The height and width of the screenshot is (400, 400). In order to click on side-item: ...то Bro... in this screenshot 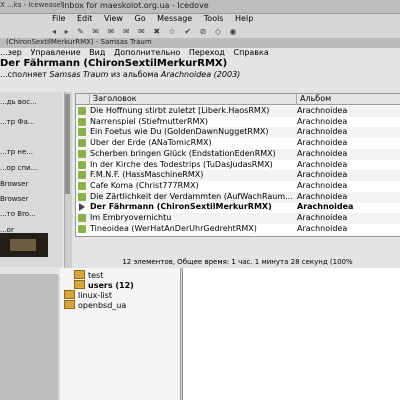, I will do `click(31, 214)`.